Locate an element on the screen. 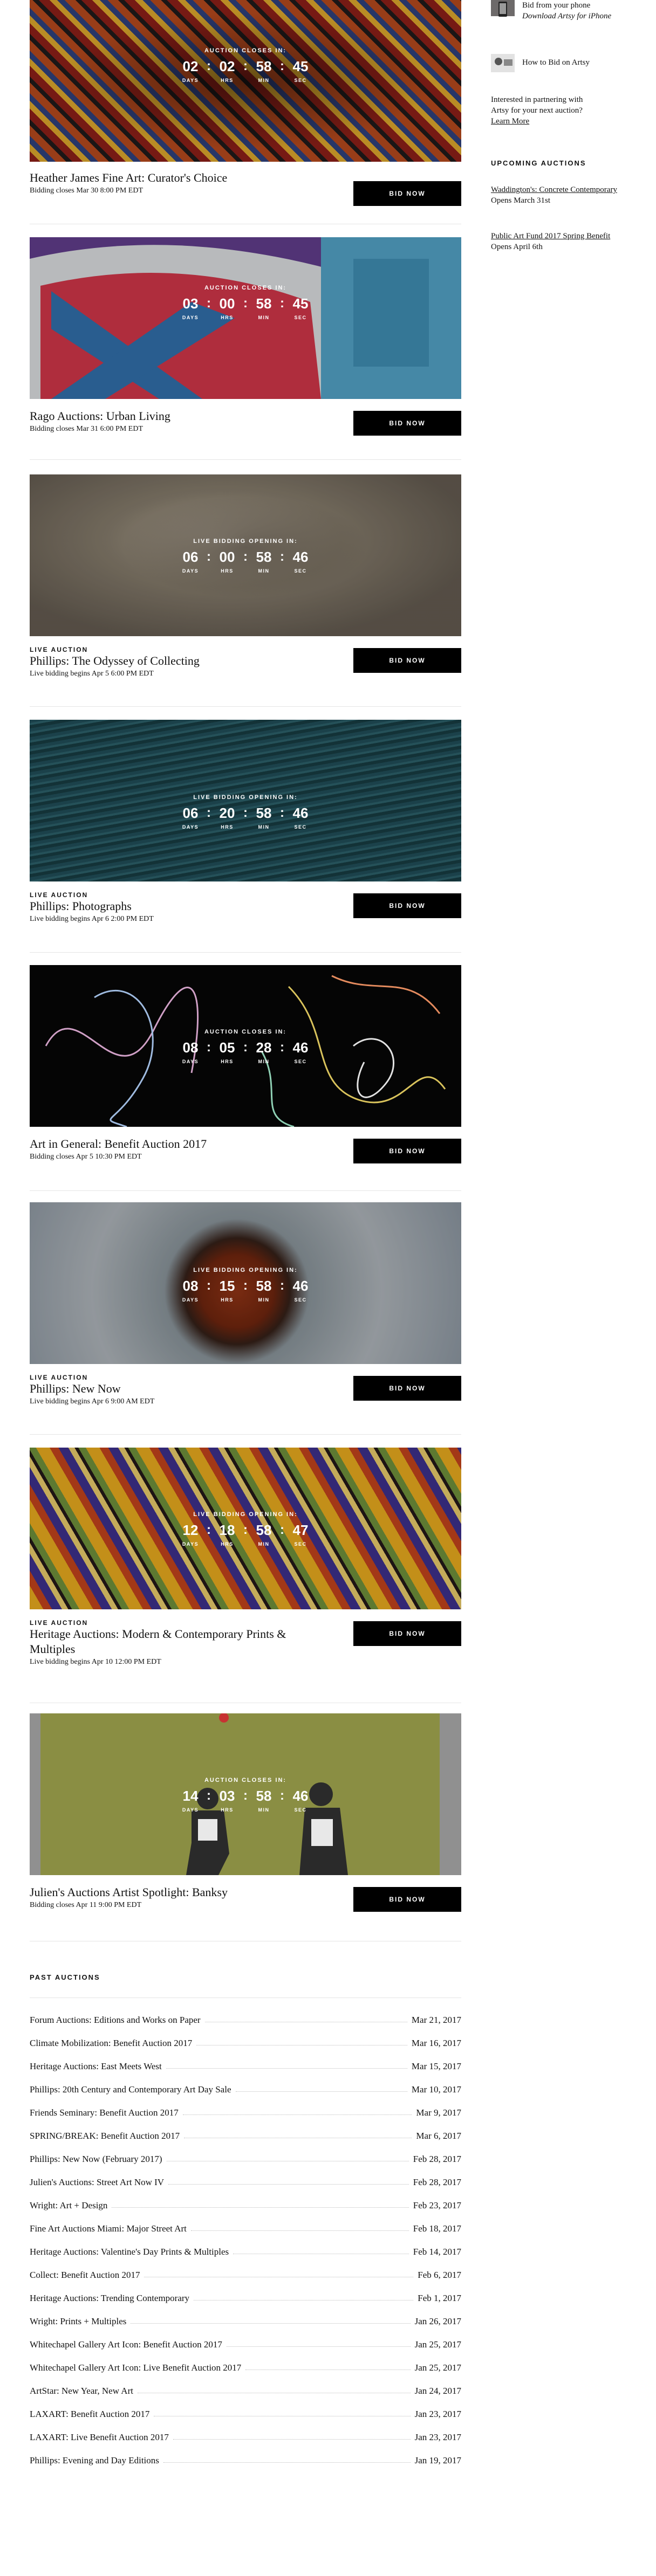 Image resolution: width=656 pixels, height=2576 pixels. past-auction-date: Jan 19, 2017 is located at coordinates (437, 2460).